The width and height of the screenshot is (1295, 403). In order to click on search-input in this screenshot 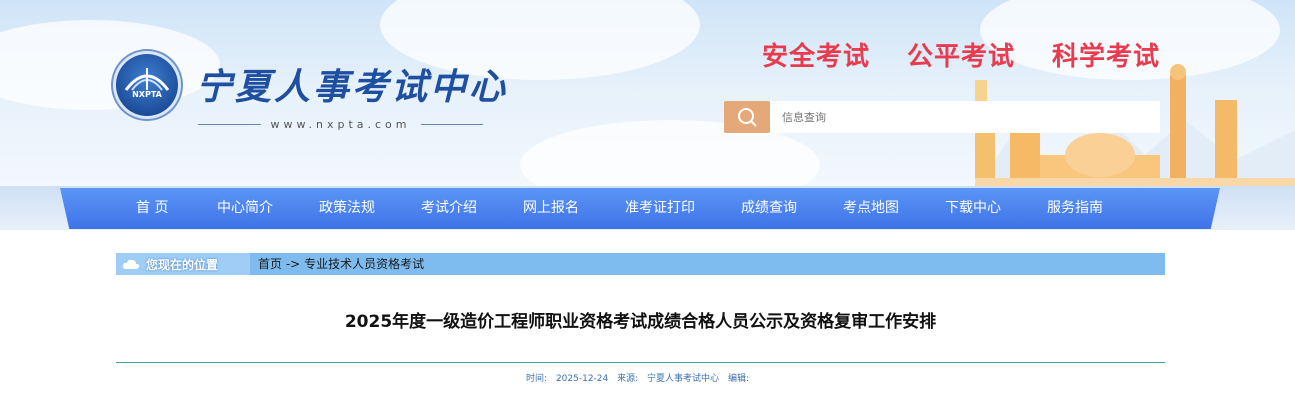, I will do `click(965, 117)`.